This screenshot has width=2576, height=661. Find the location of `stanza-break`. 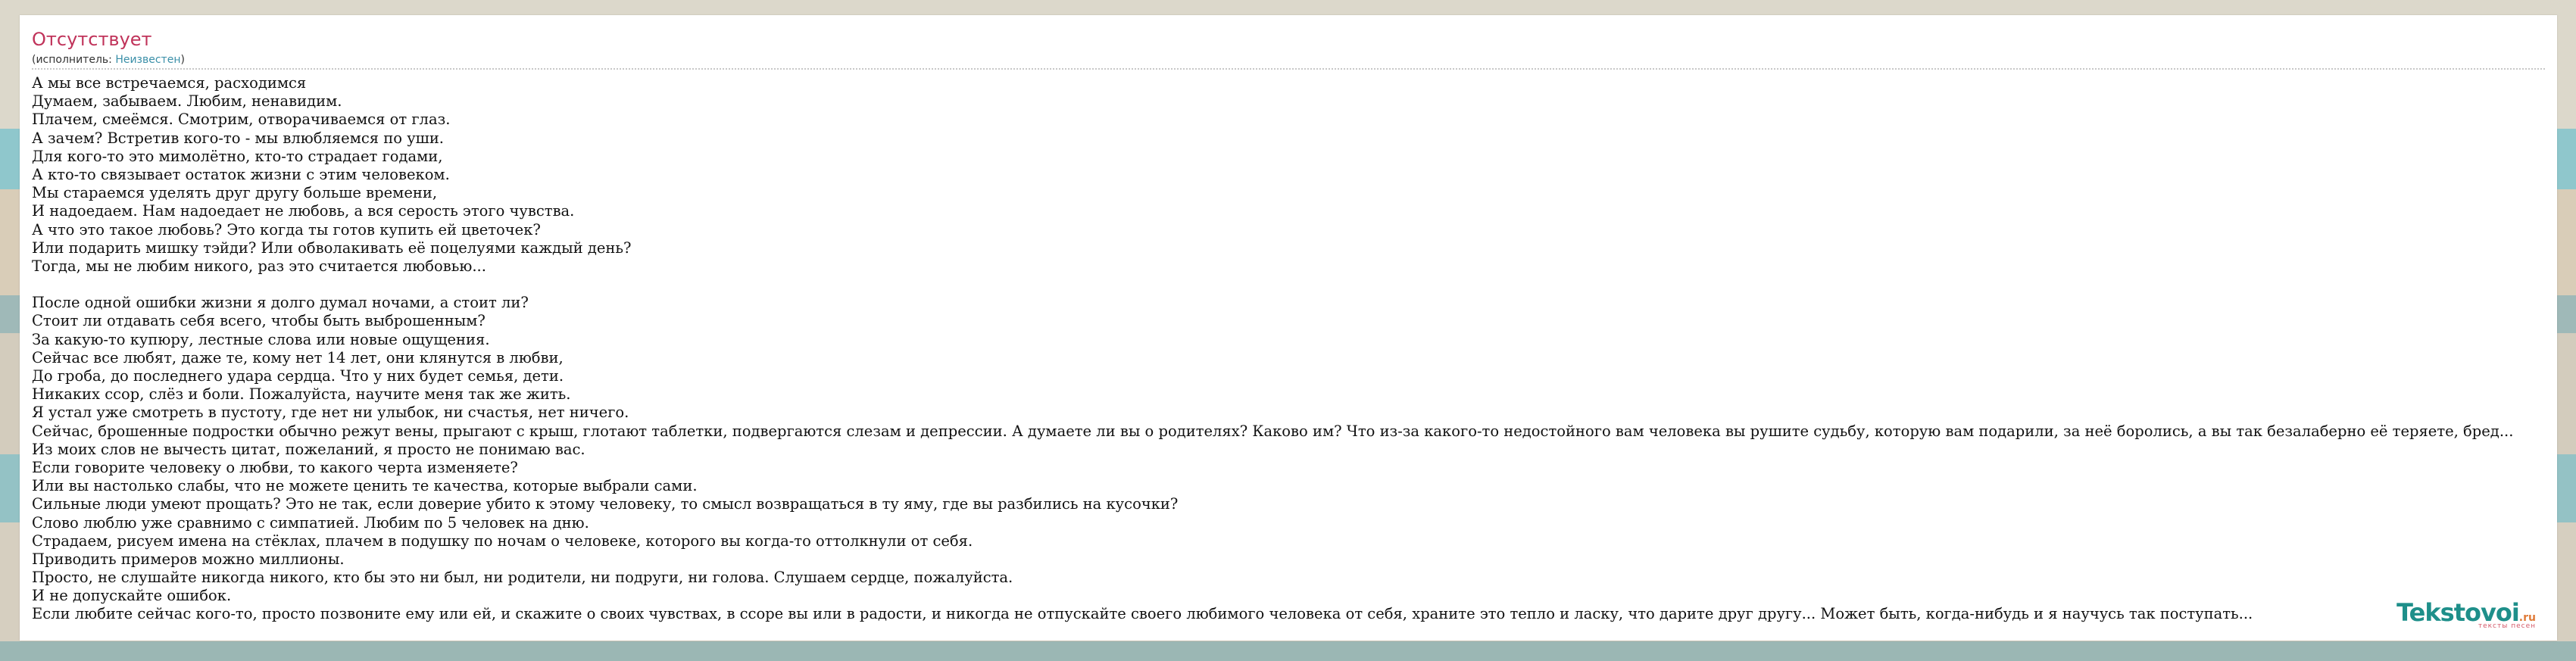

stanza-break is located at coordinates (1294, 285).